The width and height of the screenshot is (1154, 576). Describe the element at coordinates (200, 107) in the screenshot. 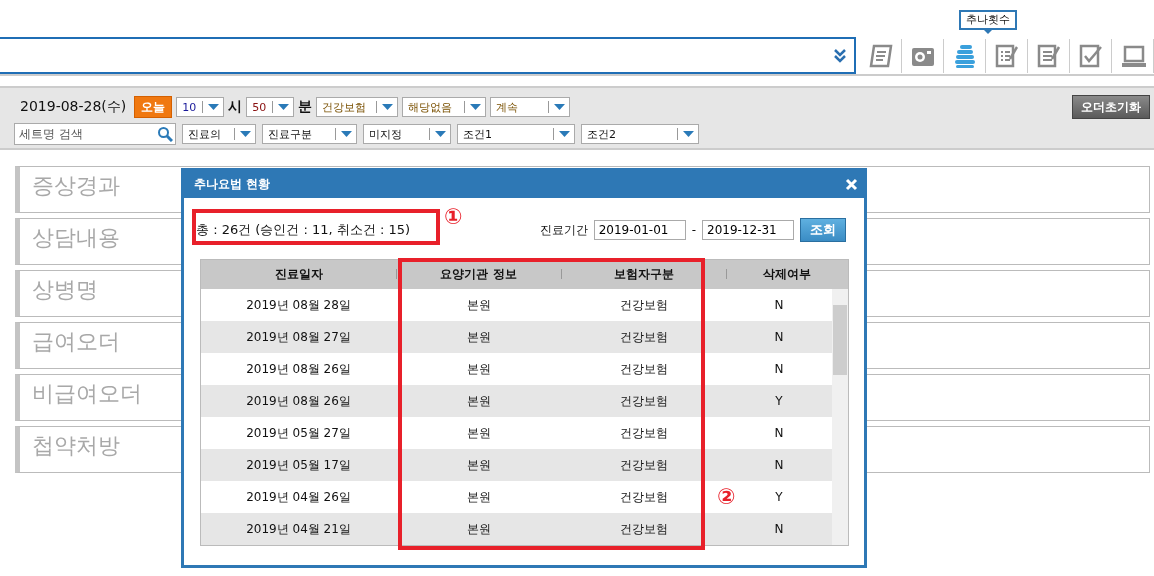

I see `dropdown: 10` at that location.